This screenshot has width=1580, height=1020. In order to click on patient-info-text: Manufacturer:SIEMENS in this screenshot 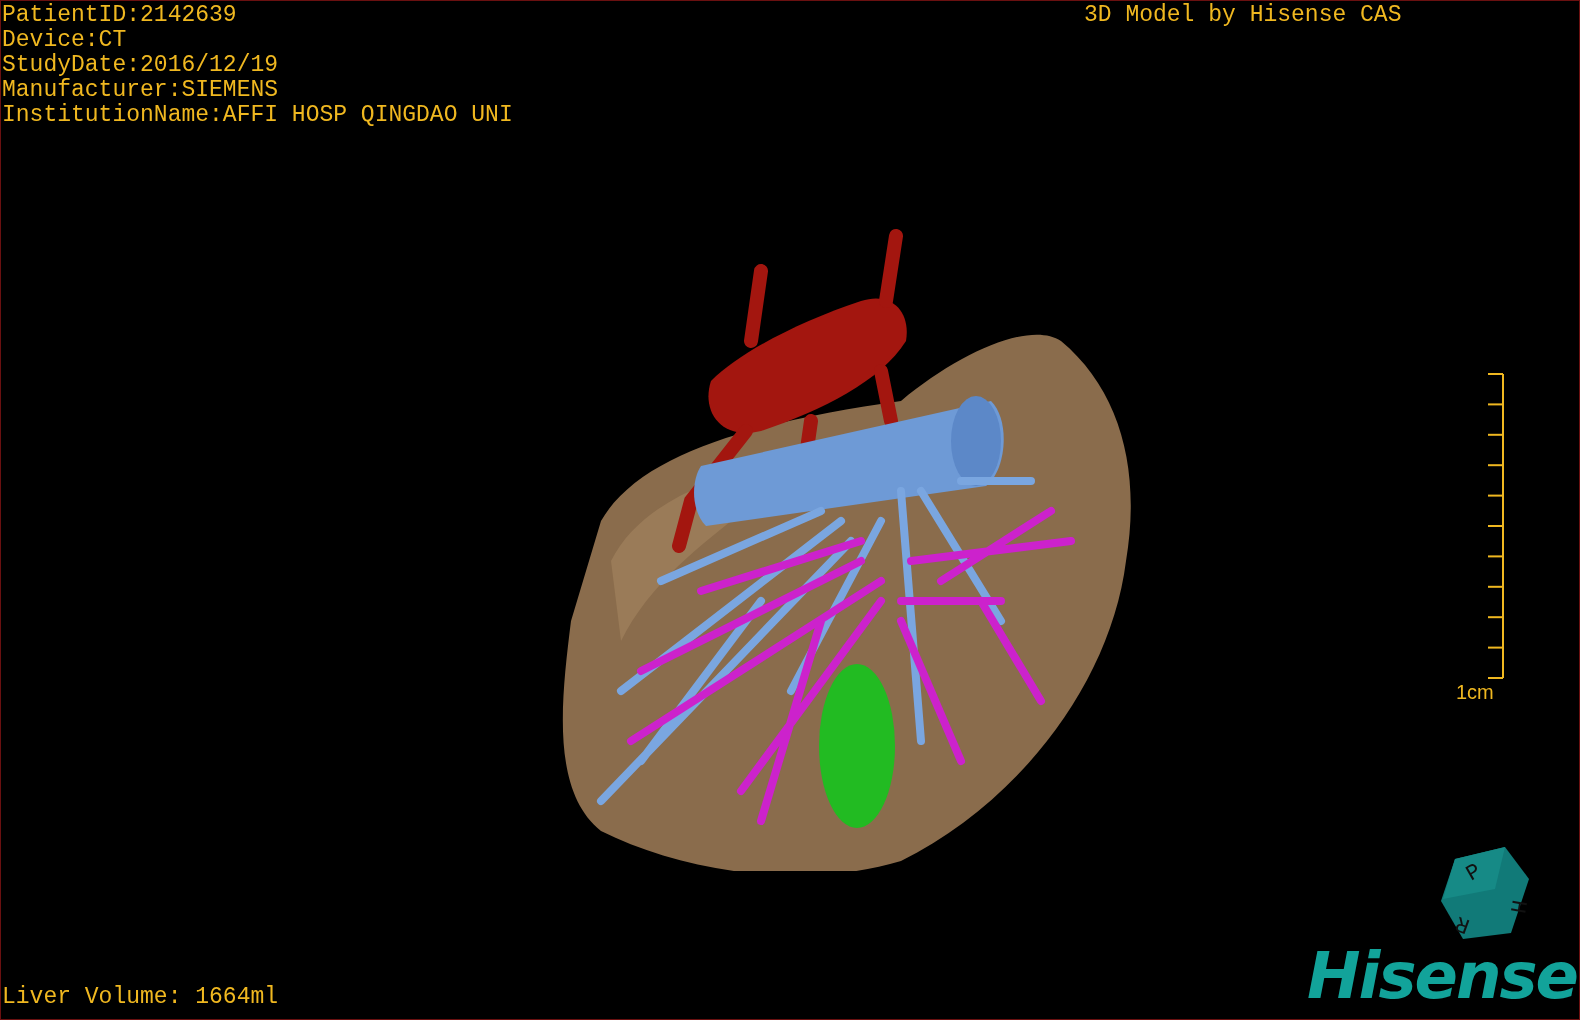, I will do `click(141, 90)`.